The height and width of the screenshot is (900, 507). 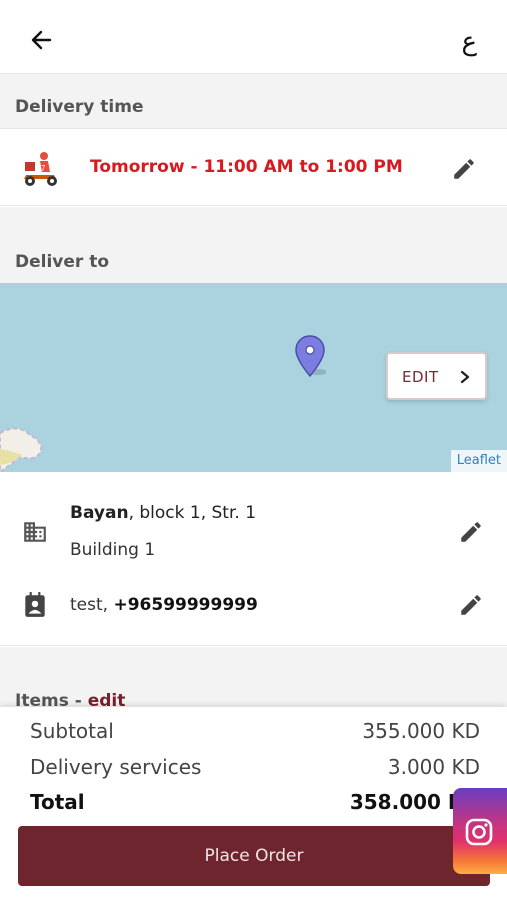 I want to click on contact-name: test,, so click(x=92, y=605).